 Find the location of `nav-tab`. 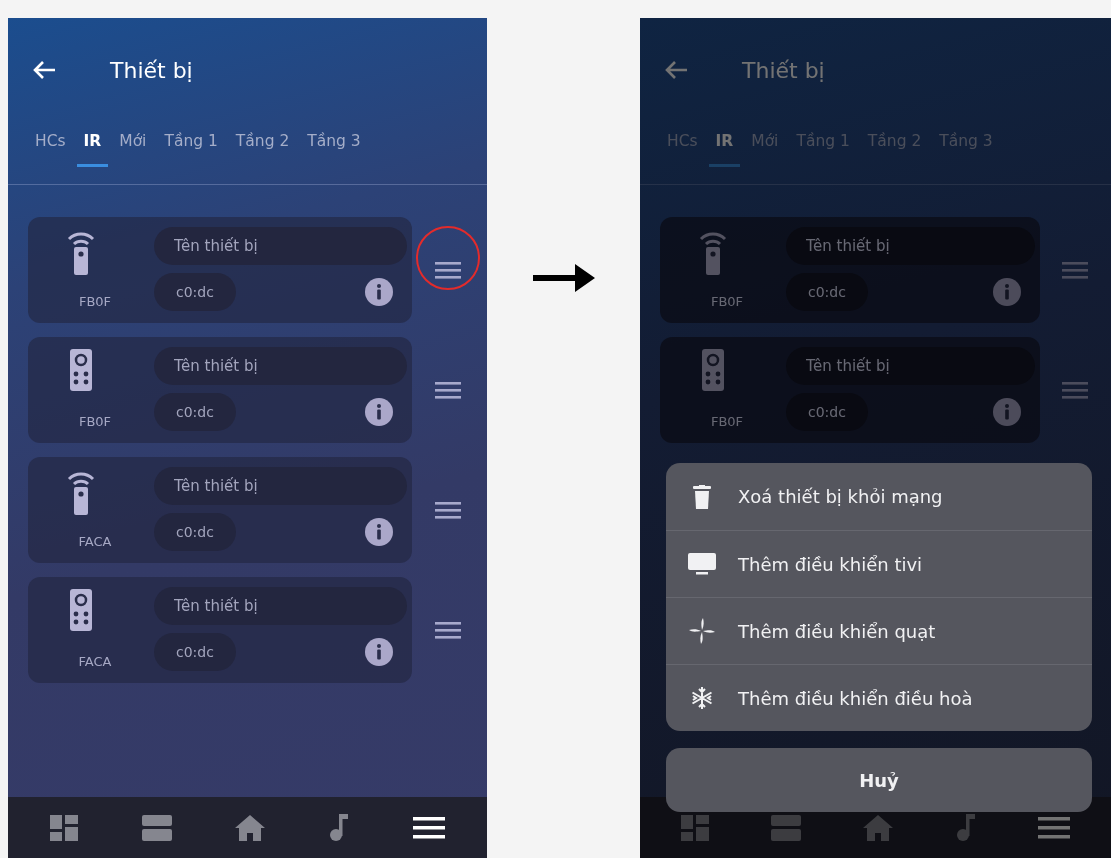

nav-tab is located at coordinates (429, 827).